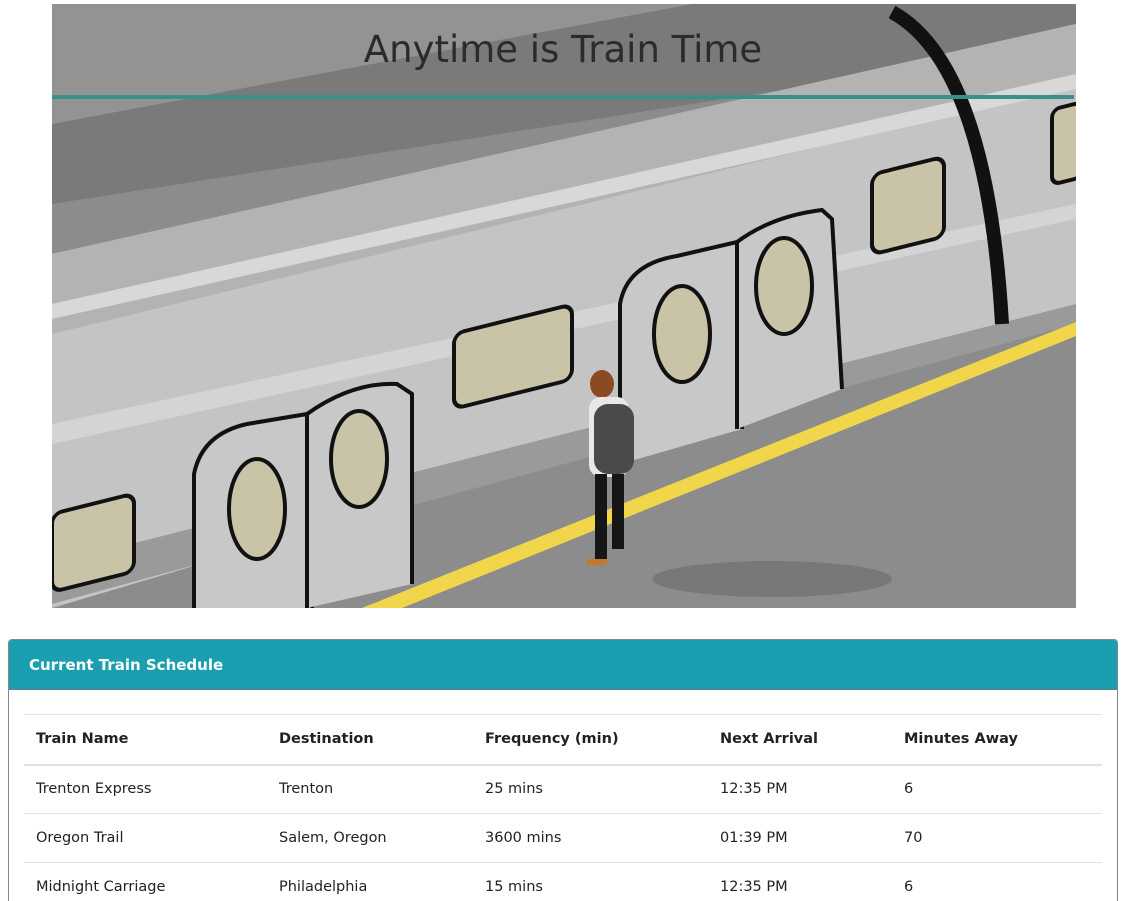 This screenshot has height=901, width=1134. Describe the element at coordinates (370, 789) in the screenshot. I see `cell-destination: Trenton` at that location.